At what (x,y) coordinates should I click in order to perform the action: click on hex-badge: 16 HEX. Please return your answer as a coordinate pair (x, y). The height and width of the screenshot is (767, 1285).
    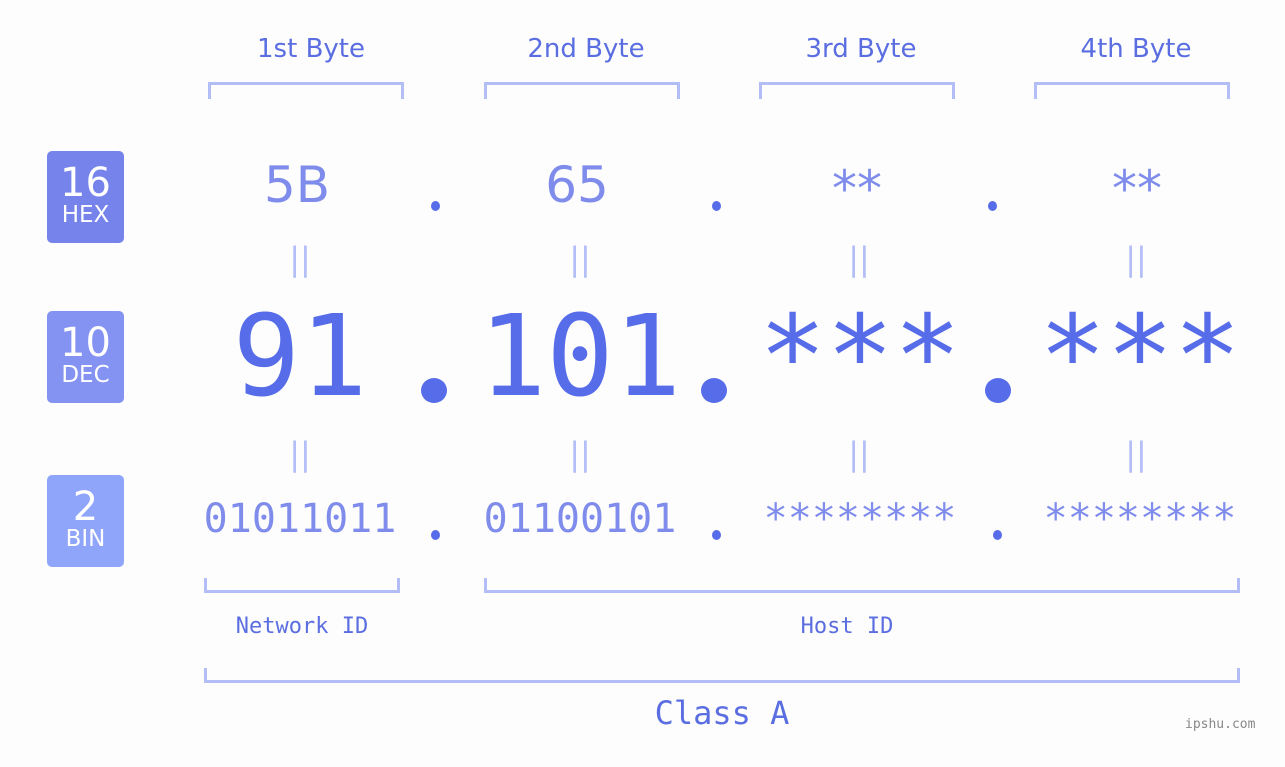
    Looking at the image, I should click on (85, 197).